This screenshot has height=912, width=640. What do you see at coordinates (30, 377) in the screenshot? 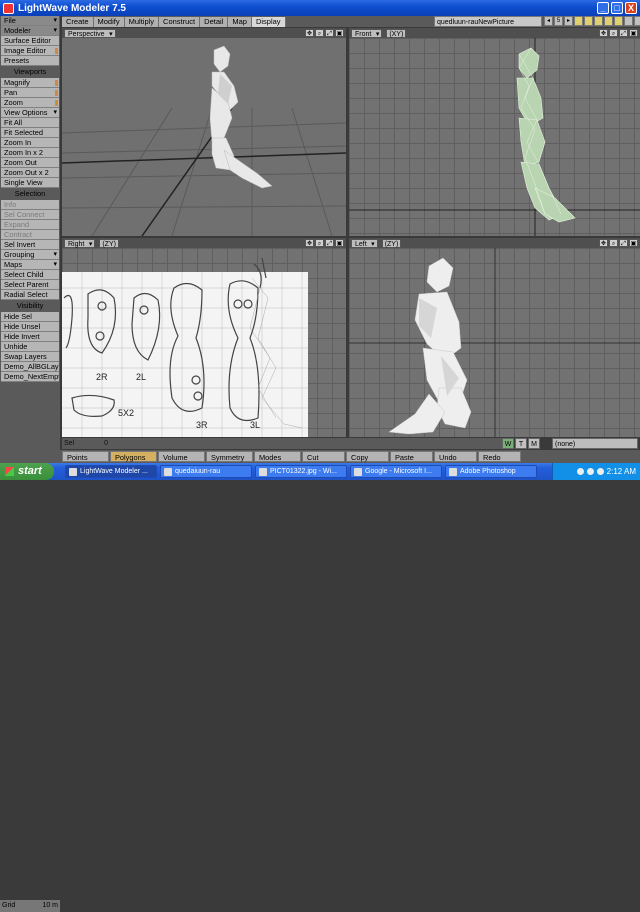
I see `sidebar-button-demo-nextempt: Demo_NextEmpt` at bounding box center [30, 377].